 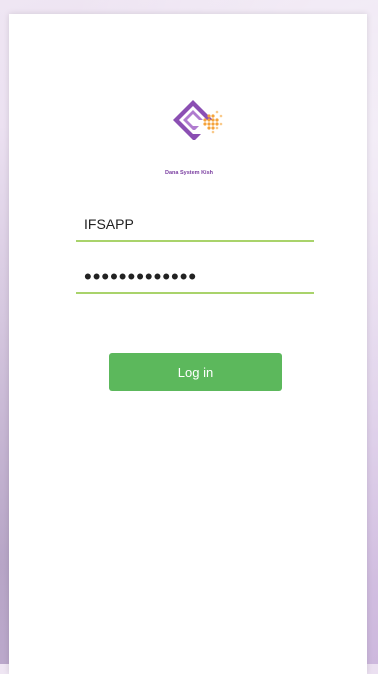 What do you see at coordinates (189, 173) in the screenshot?
I see `brand-name: Dana System Kish` at bounding box center [189, 173].